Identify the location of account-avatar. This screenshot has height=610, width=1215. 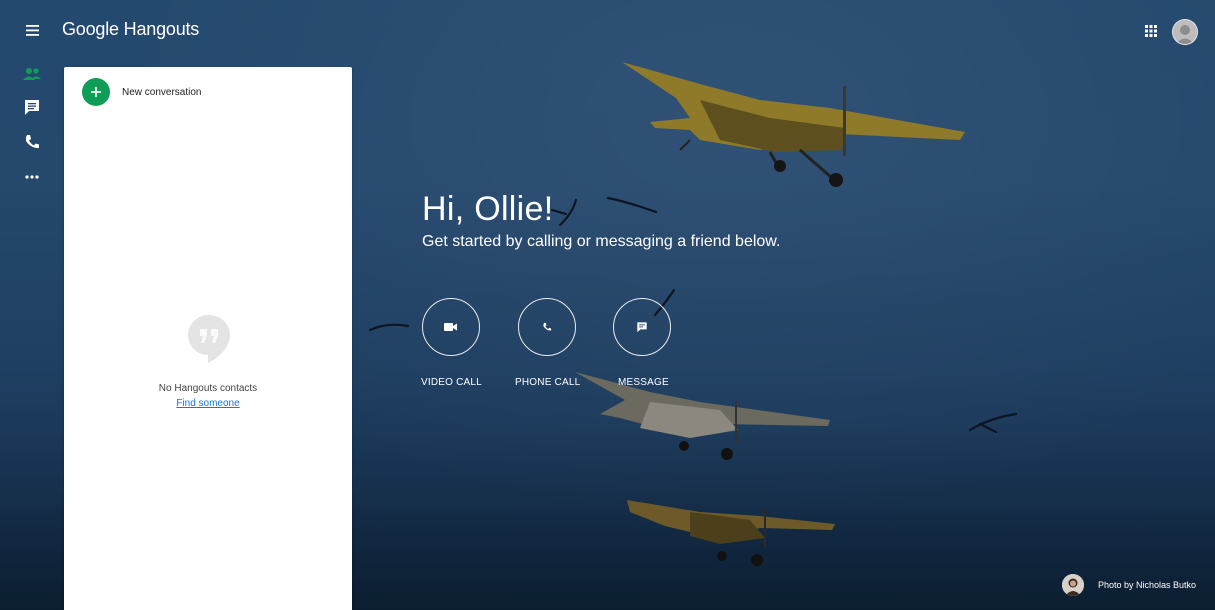
(1185, 32).